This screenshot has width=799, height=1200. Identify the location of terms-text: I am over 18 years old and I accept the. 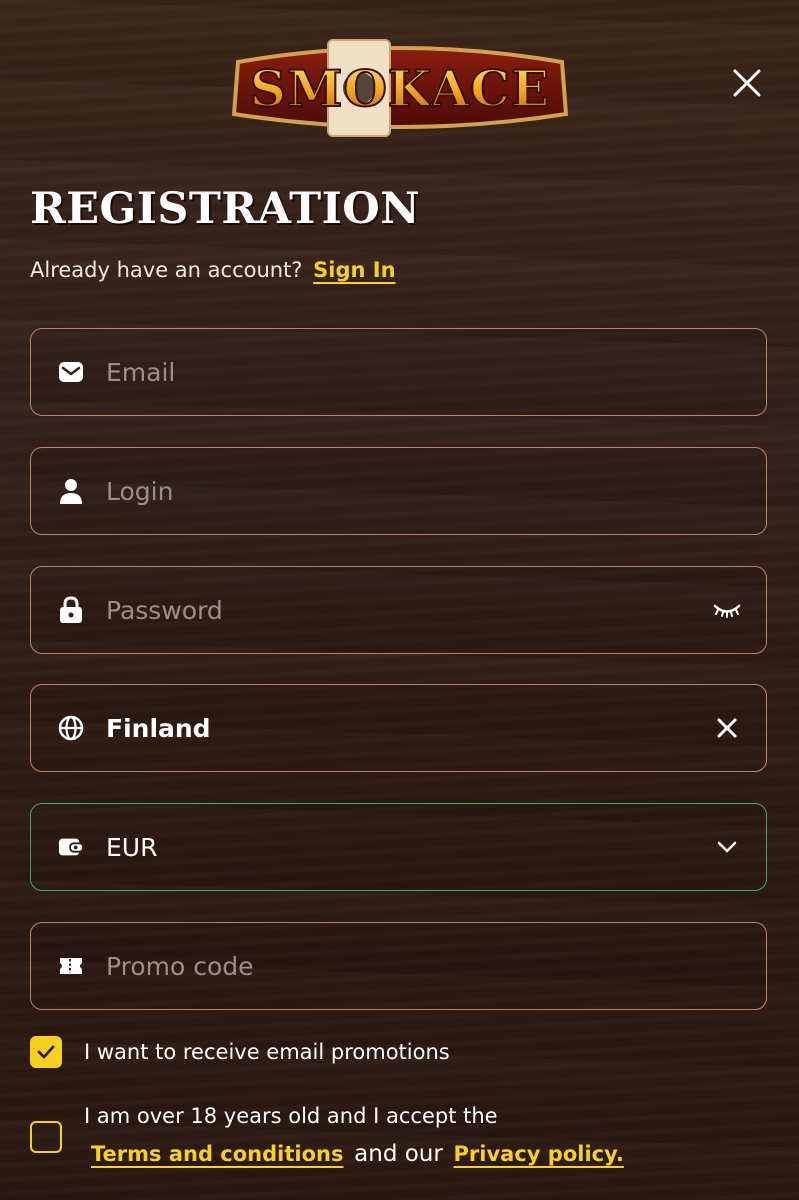
(291, 1116).